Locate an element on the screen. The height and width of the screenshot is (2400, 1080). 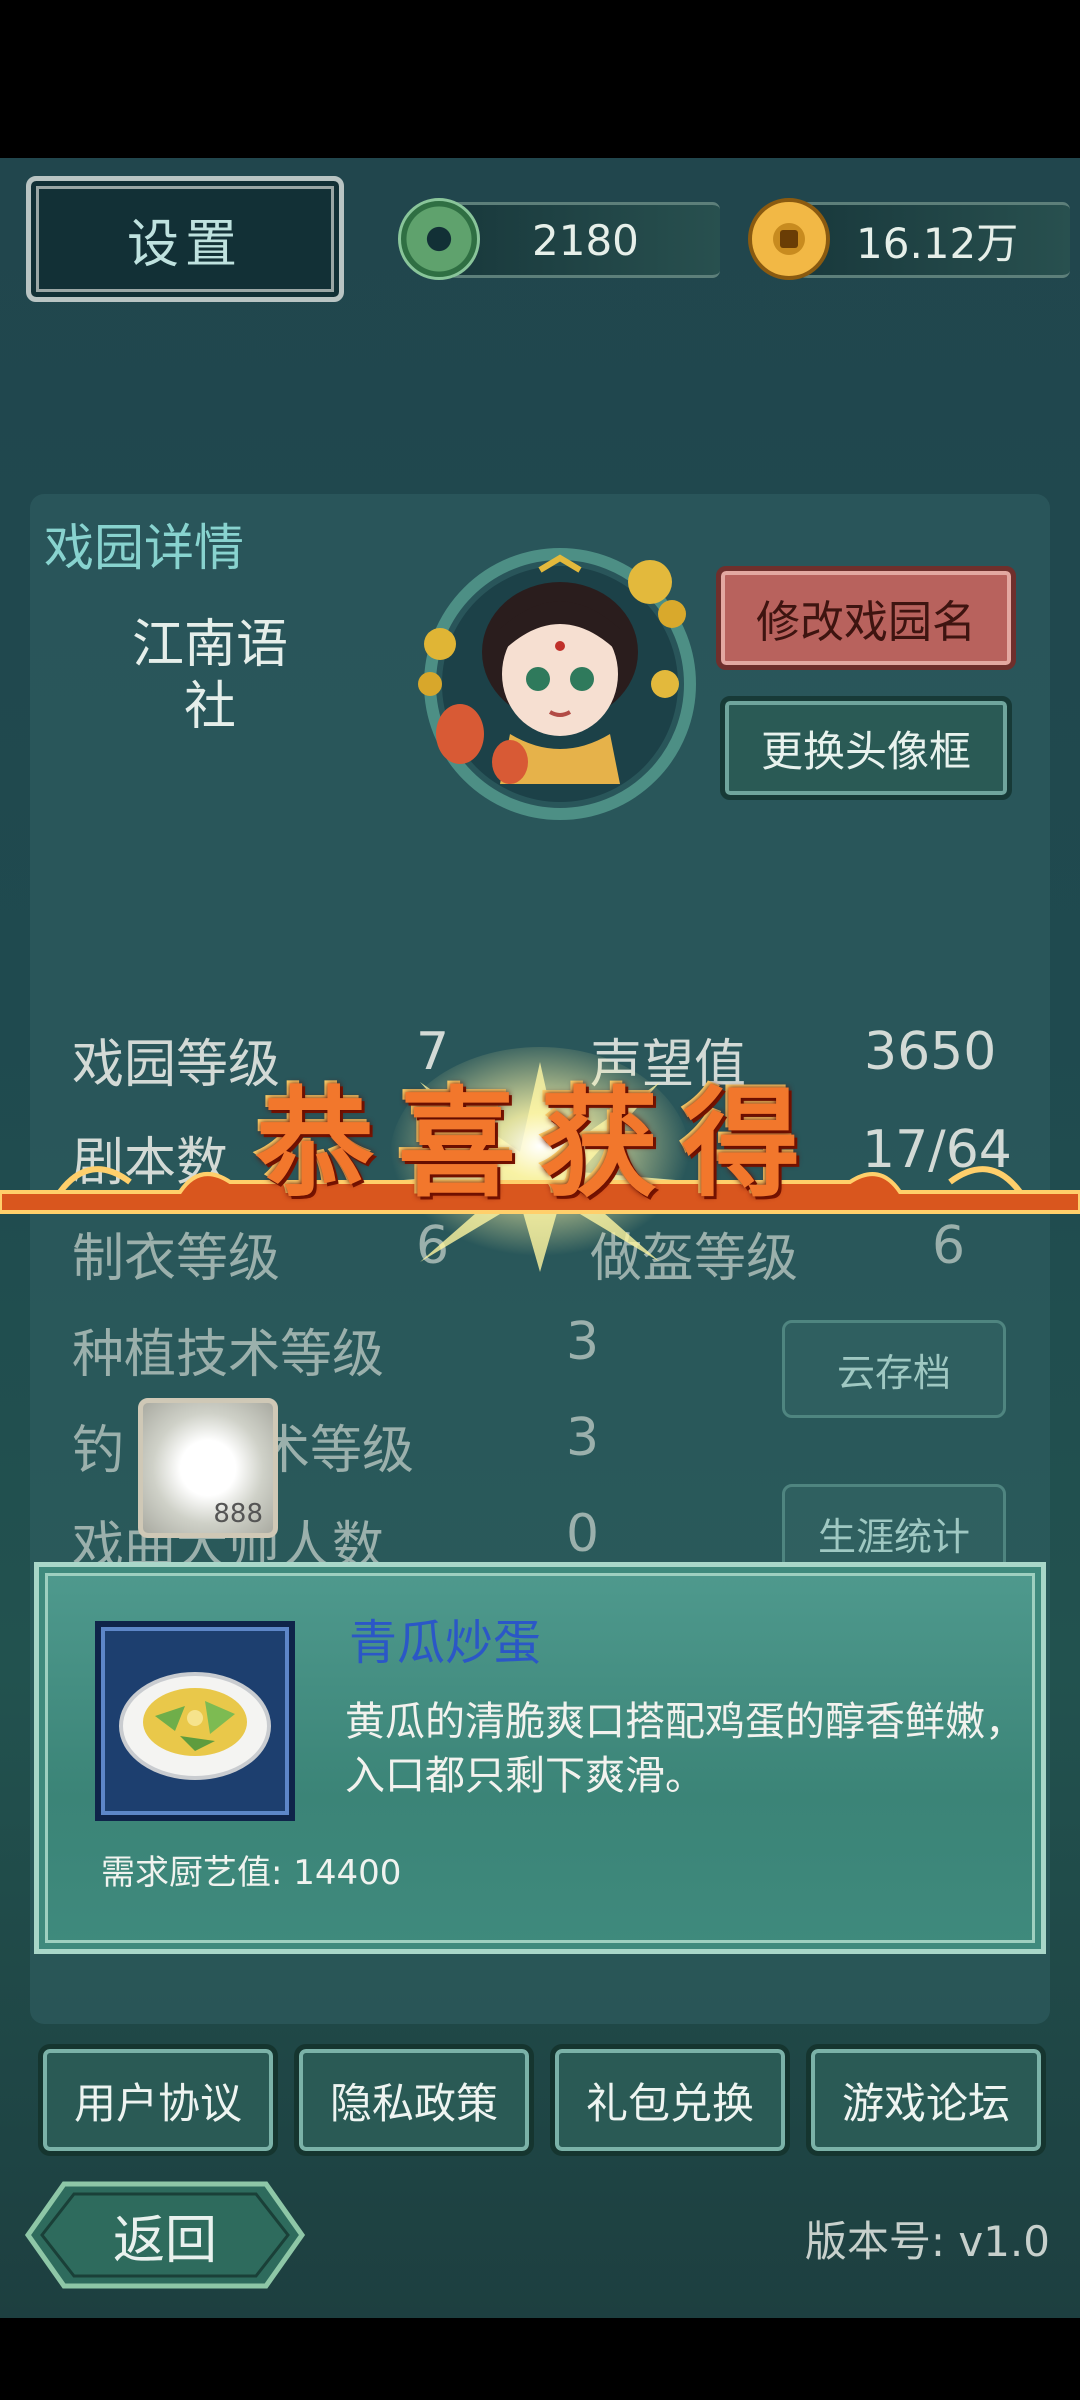
congratulations-text: 恭喜获得 is located at coordinates (539, 1144).